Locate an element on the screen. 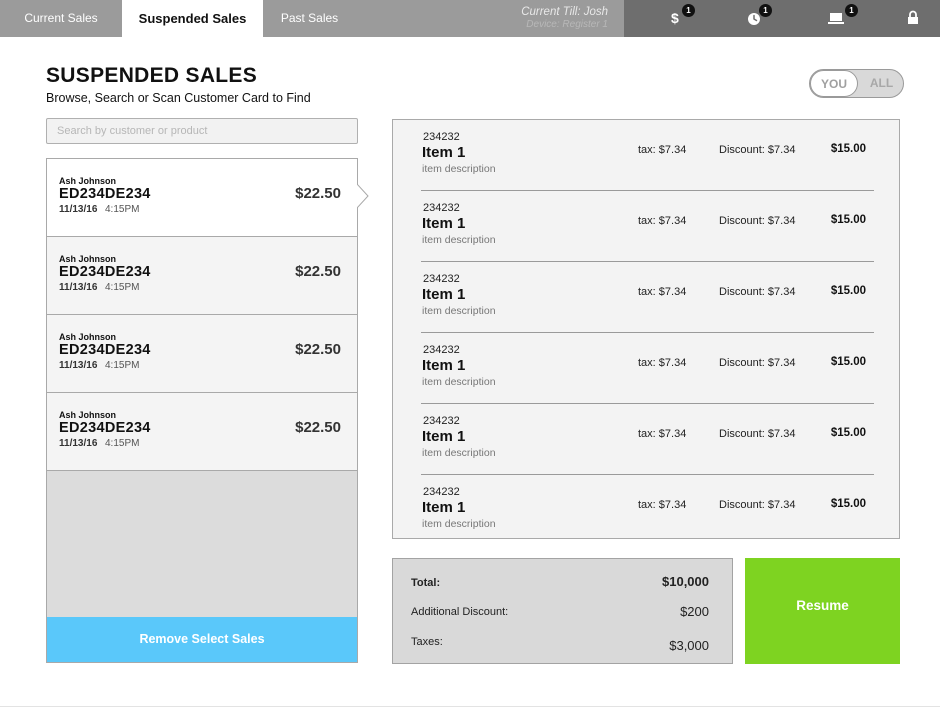 The height and width of the screenshot is (707, 940). tab-current-sales: Current Sales is located at coordinates (61, 18).